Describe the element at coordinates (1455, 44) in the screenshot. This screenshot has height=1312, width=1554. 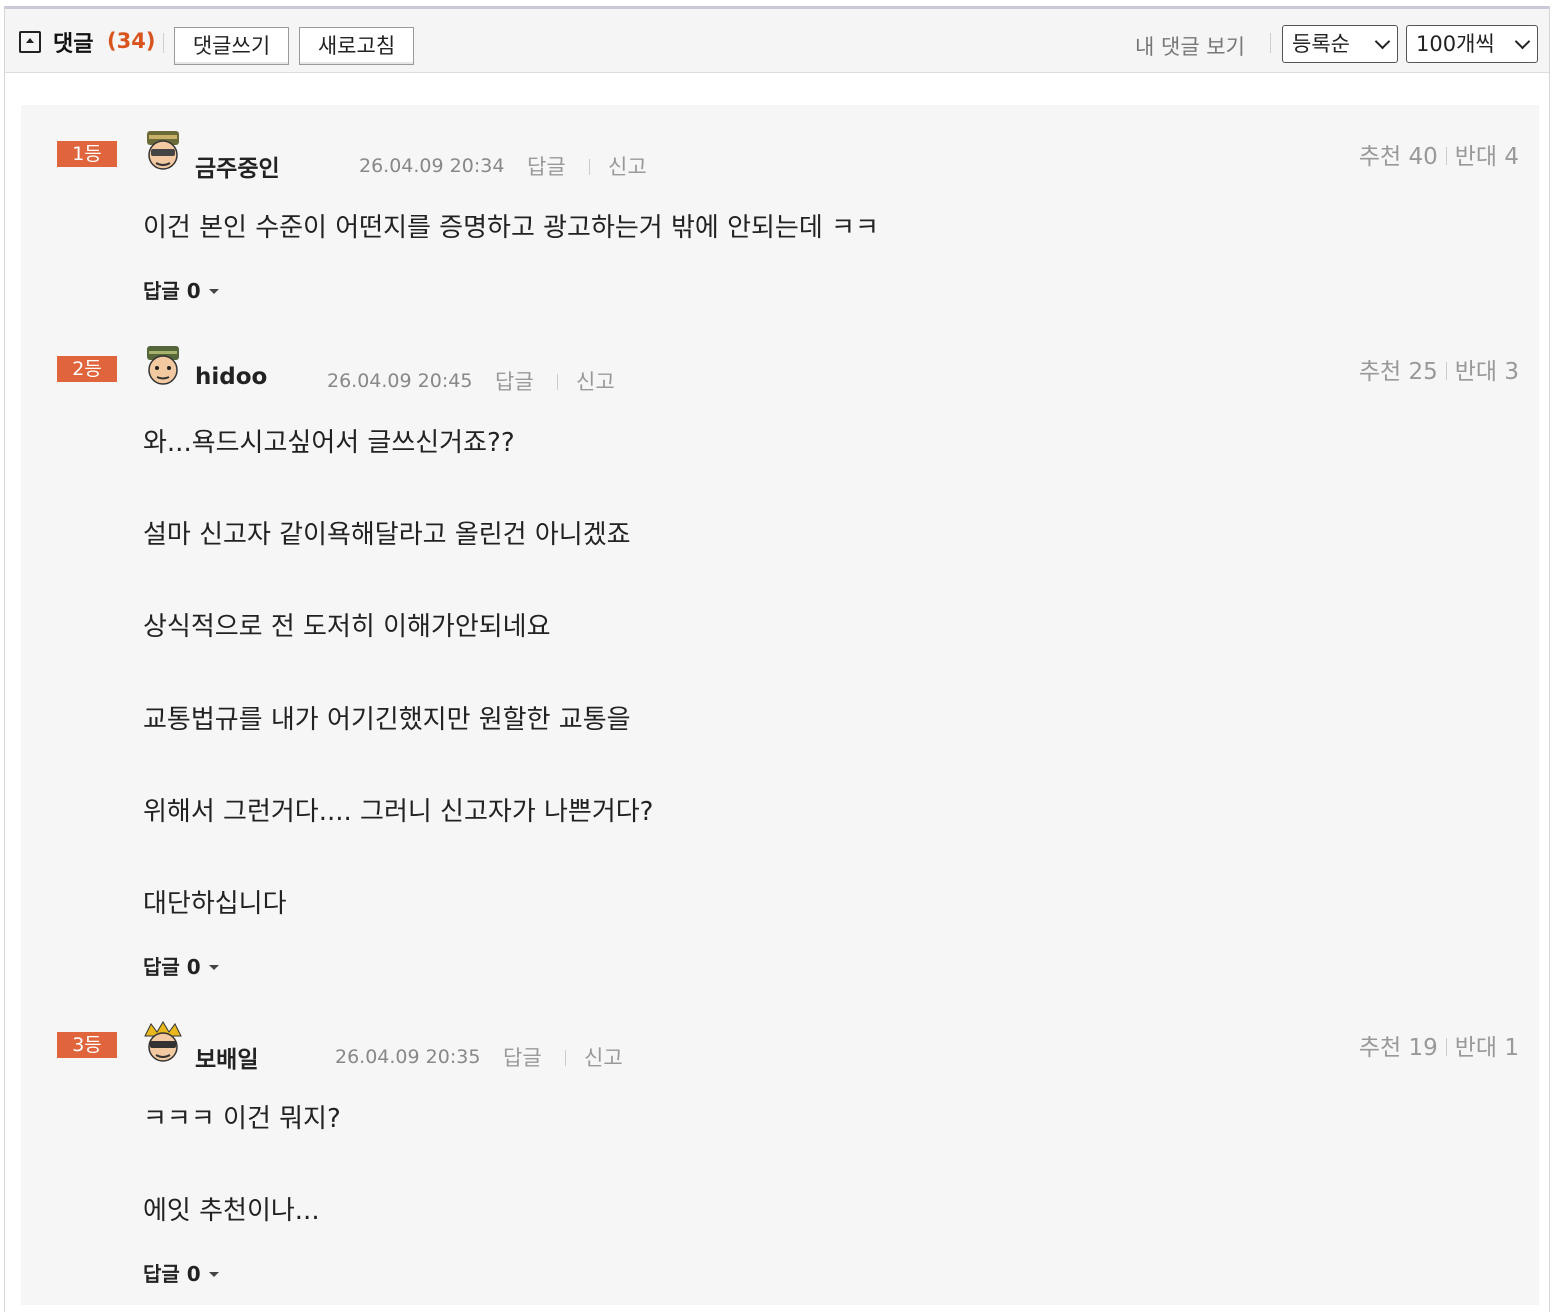
I see `per-page-value: 100개씩` at that location.